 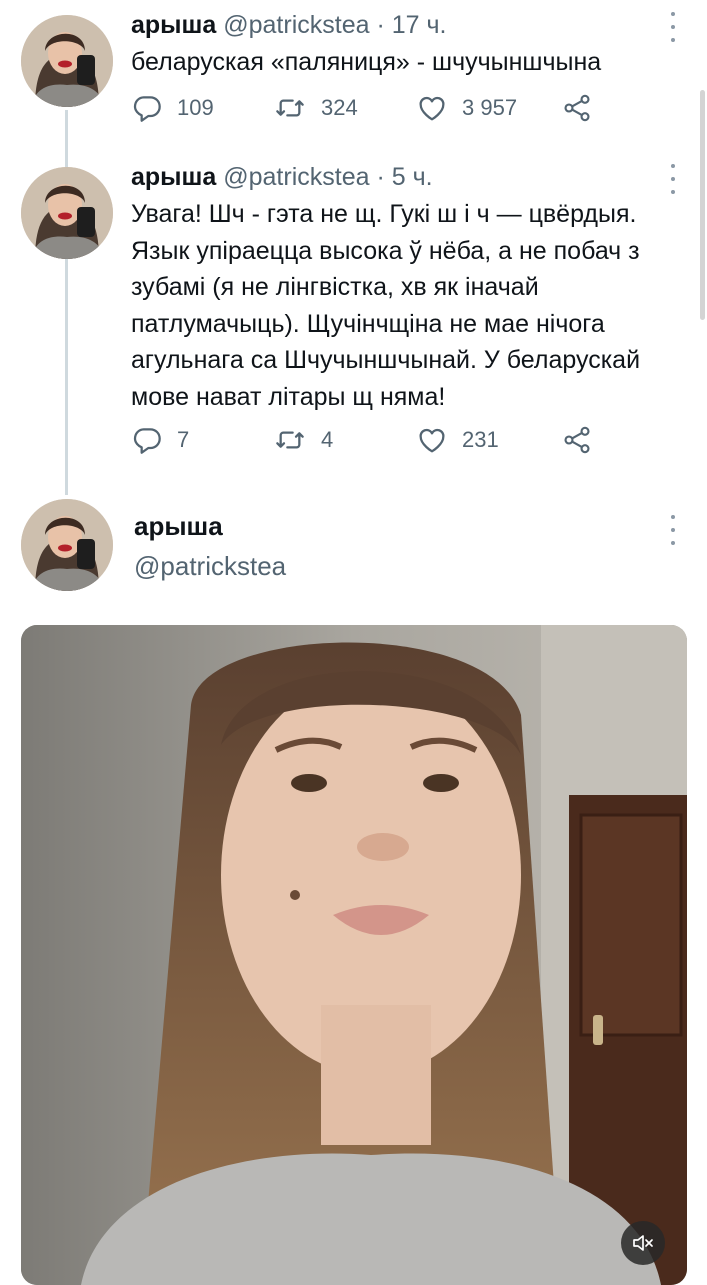 I want to click on tweet-header: арыша @patrickstea · 17 ч., so click(x=288, y=25).